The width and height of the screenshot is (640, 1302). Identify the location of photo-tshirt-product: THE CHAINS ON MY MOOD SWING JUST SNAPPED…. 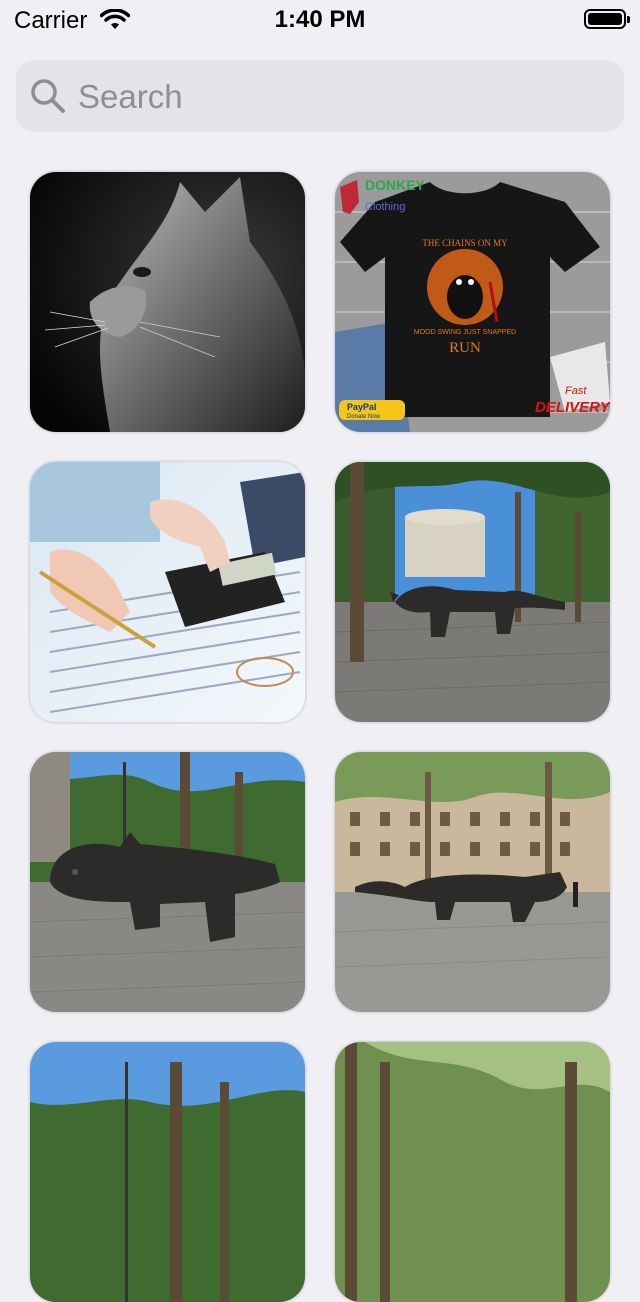
(472, 302).